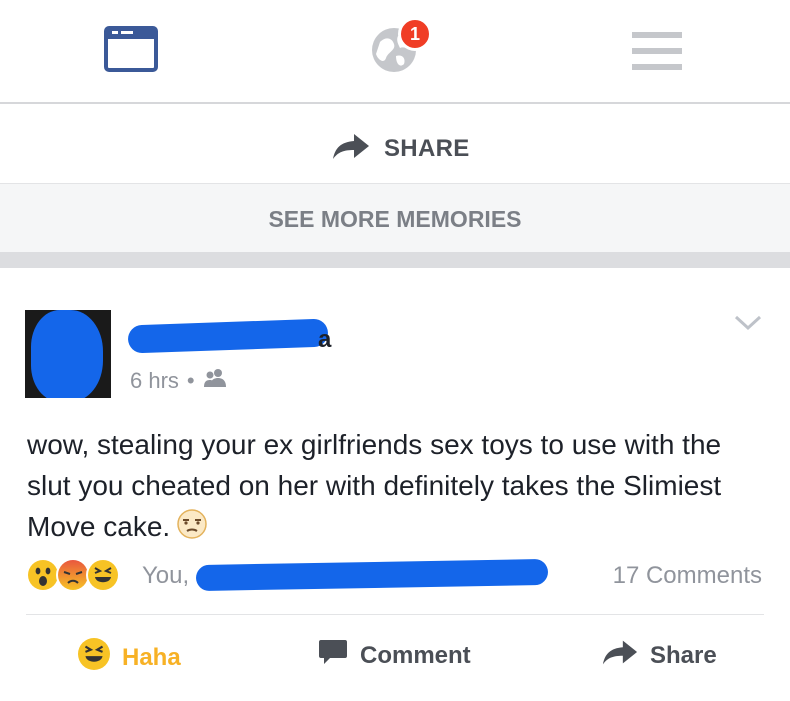  What do you see at coordinates (657, 53) in the screenshot?
I see `menu-icon` at bounding box center [657, 53].